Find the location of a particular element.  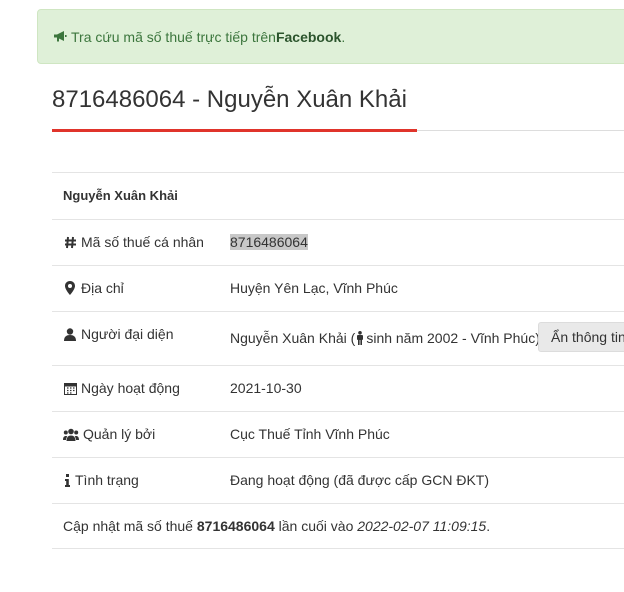

company-name-heading: Nguyễn Xuân Khải is located at coordinates (120, 195).